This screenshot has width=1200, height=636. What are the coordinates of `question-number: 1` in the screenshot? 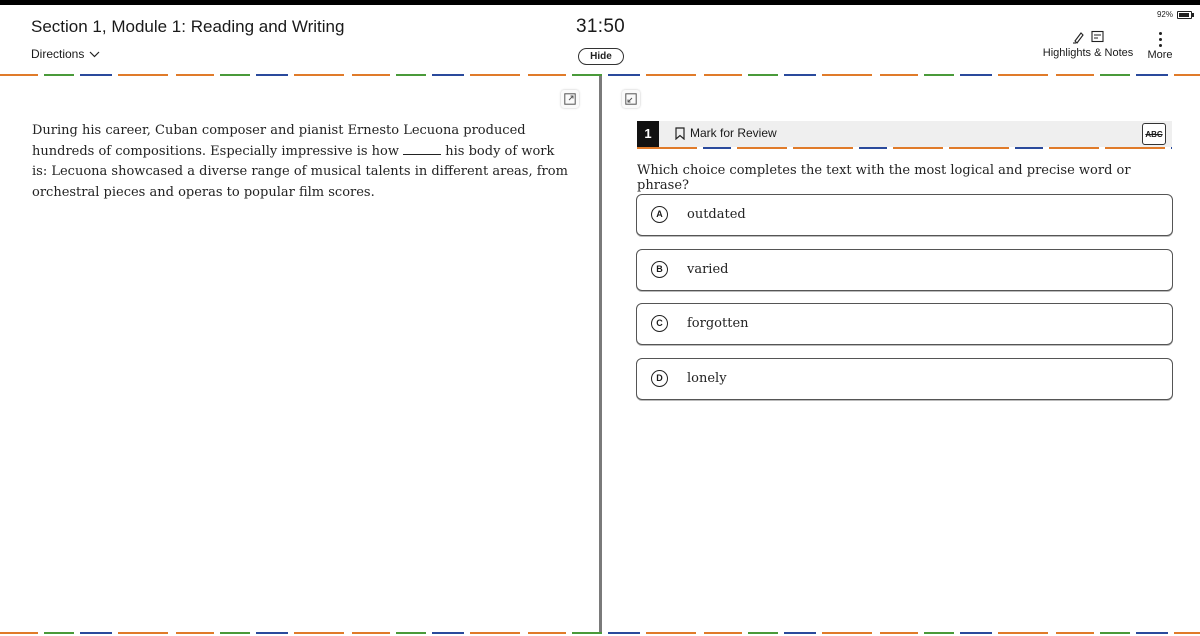 It's located at (648, 134).